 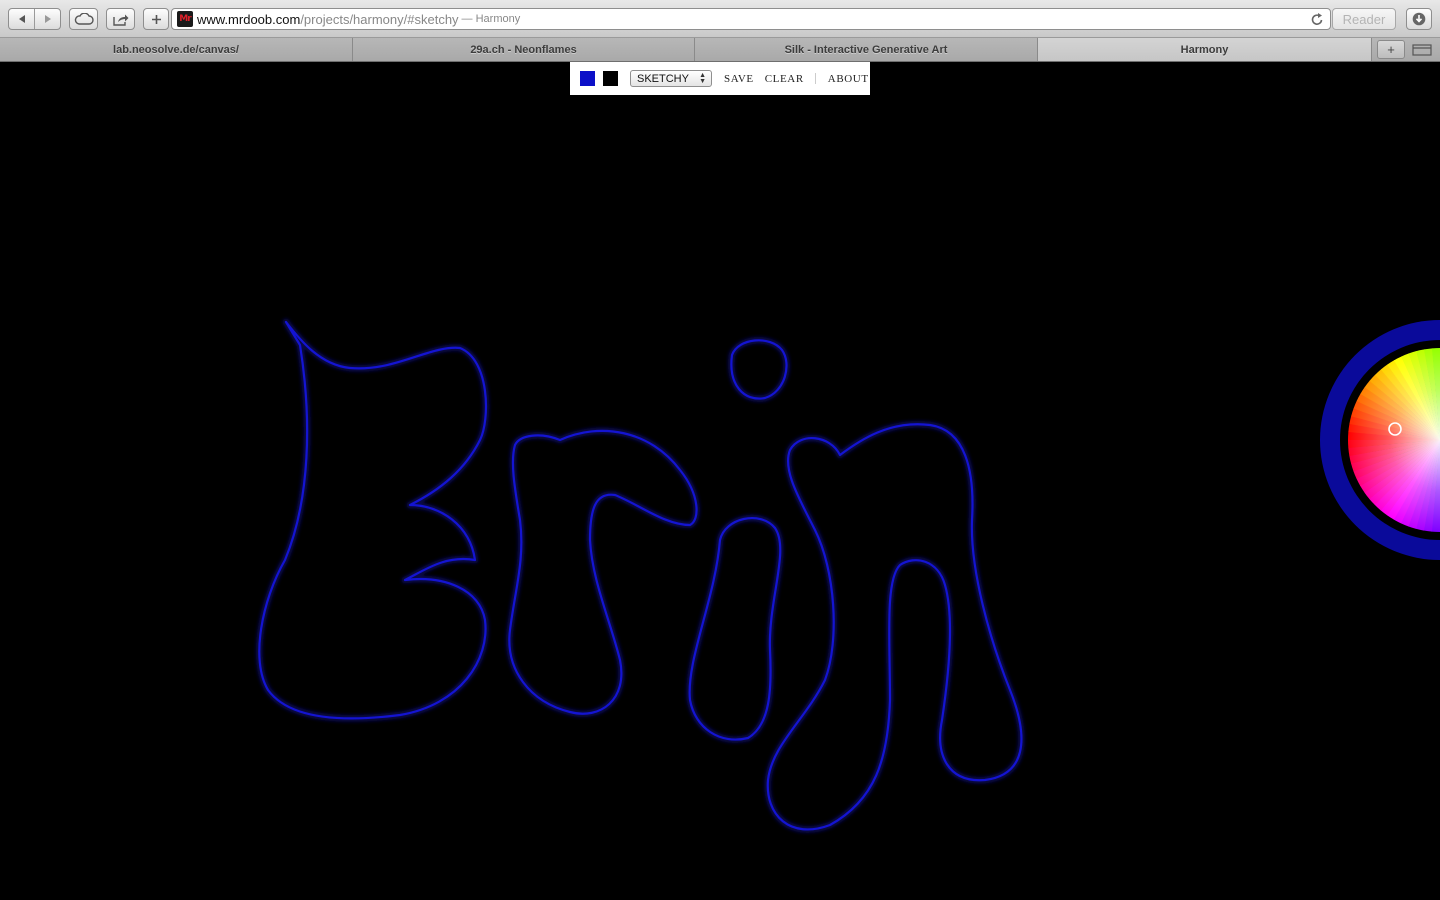 I want to click on brush-select: SKETCHY ▲ ▼, so click(x=671, y=78).